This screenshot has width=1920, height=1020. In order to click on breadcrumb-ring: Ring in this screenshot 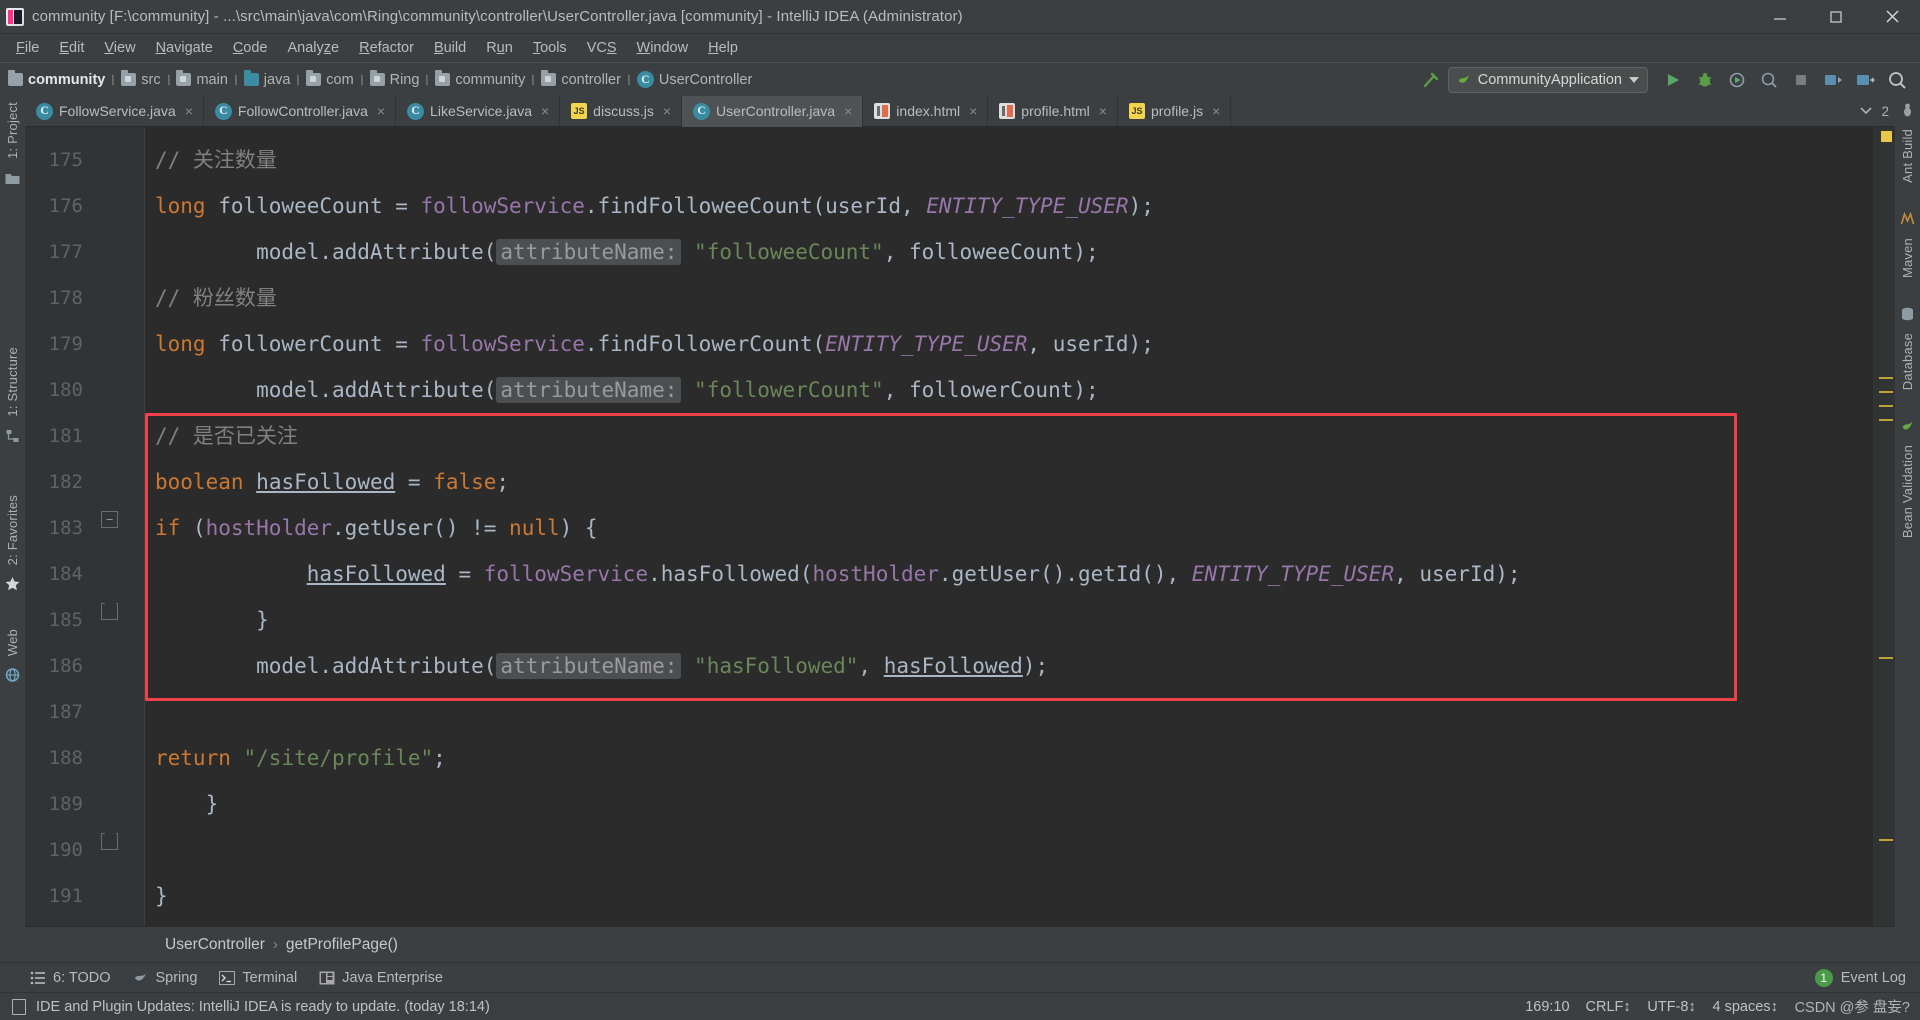, I will do `click(394, 79)`.